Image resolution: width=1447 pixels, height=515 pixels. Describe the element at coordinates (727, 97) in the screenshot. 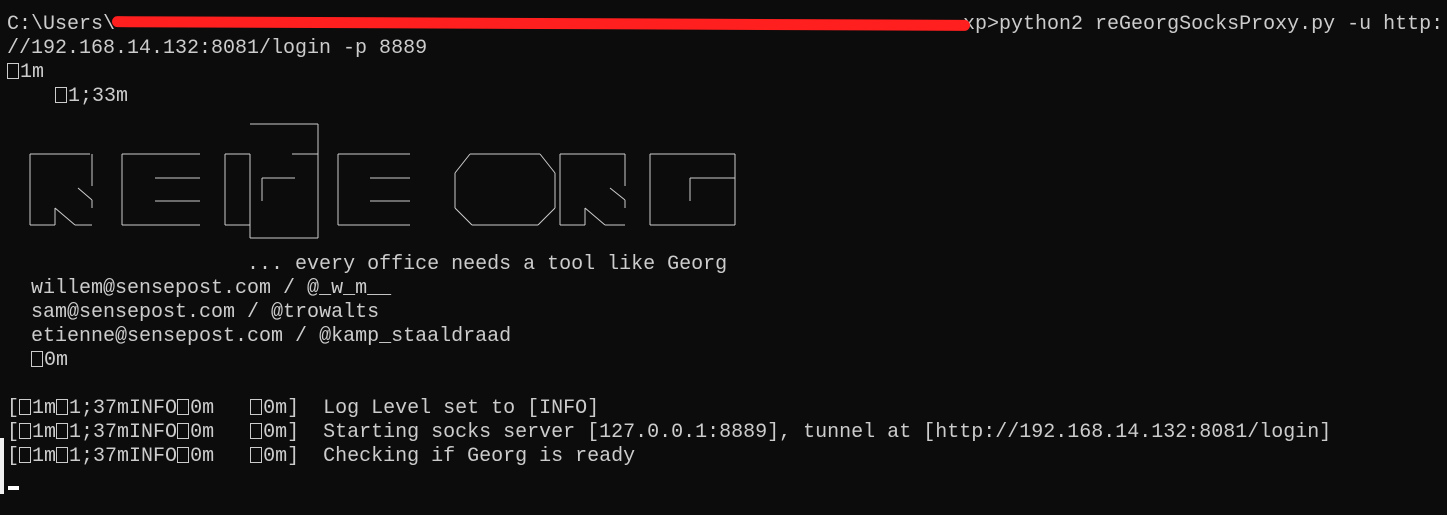

I see `escape-line-2: 1;33m` at that location.